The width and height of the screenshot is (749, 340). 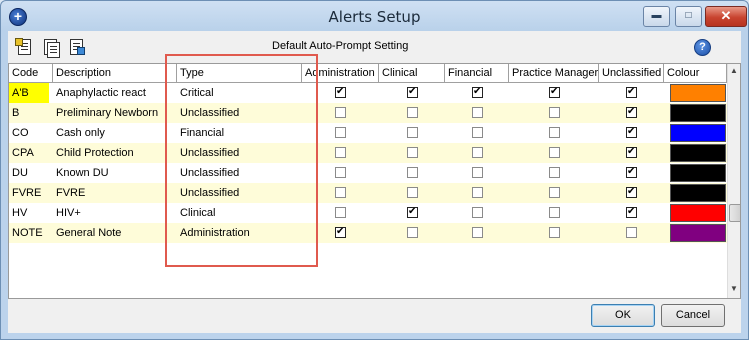 I want to click on new-alert-button, so click(x=24, y=47).